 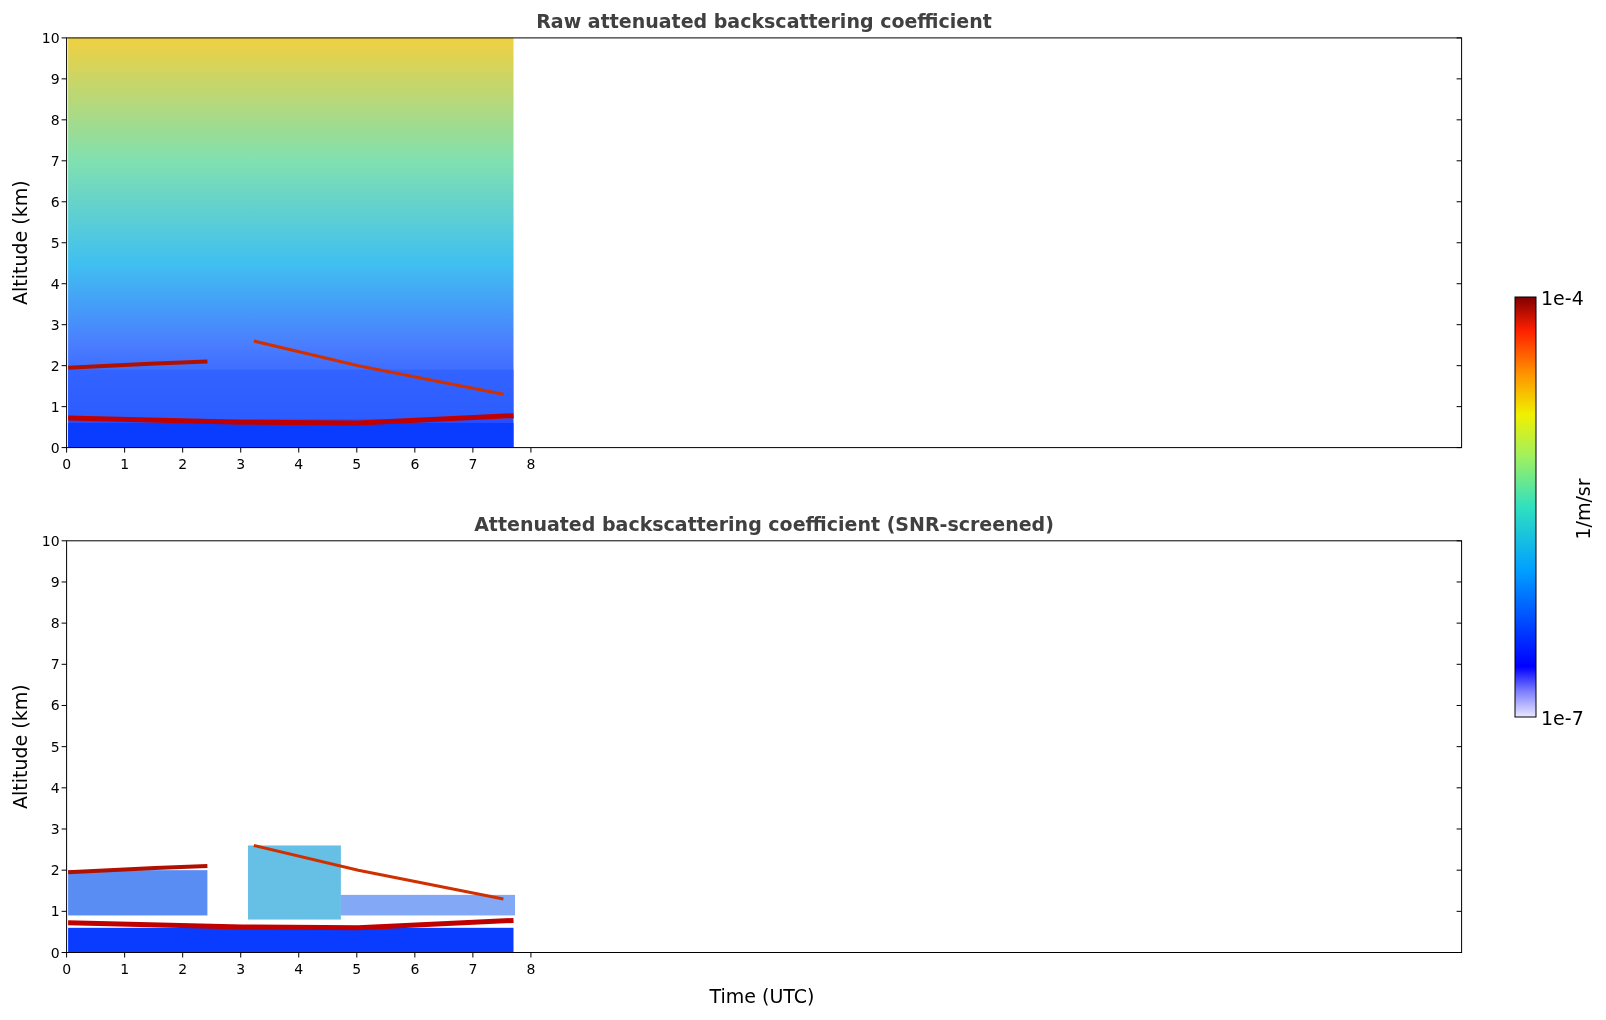 What do you see at coordinates (1562, 298) in the screenshot?
I see `colorbar-max-label: 1e-4` at bounding box center [1562, 298].